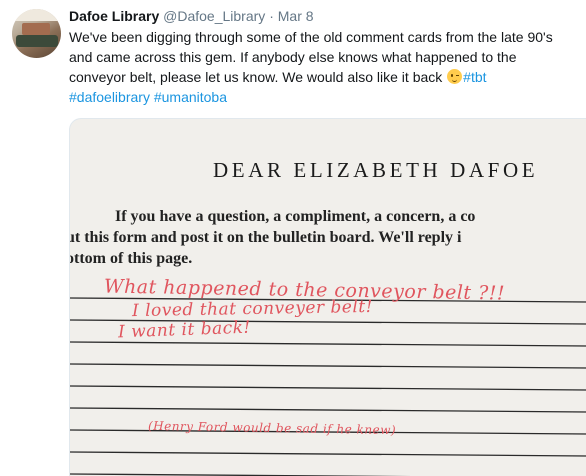 The width and height of the screenshot is (586, 476). What do you see at coordinates (190, 97) in the screenshot?
I see `hashtag-link: #umanitoba` at bounding box center [190, 97].